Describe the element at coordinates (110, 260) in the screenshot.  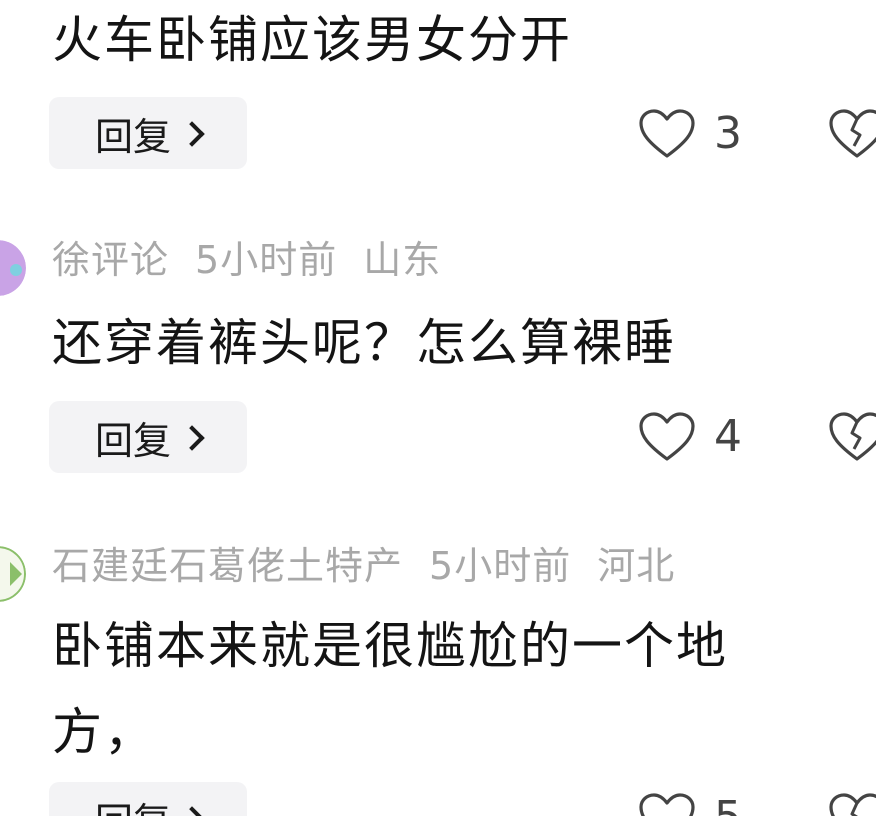
I see `author-name: 徐评论` at that location.